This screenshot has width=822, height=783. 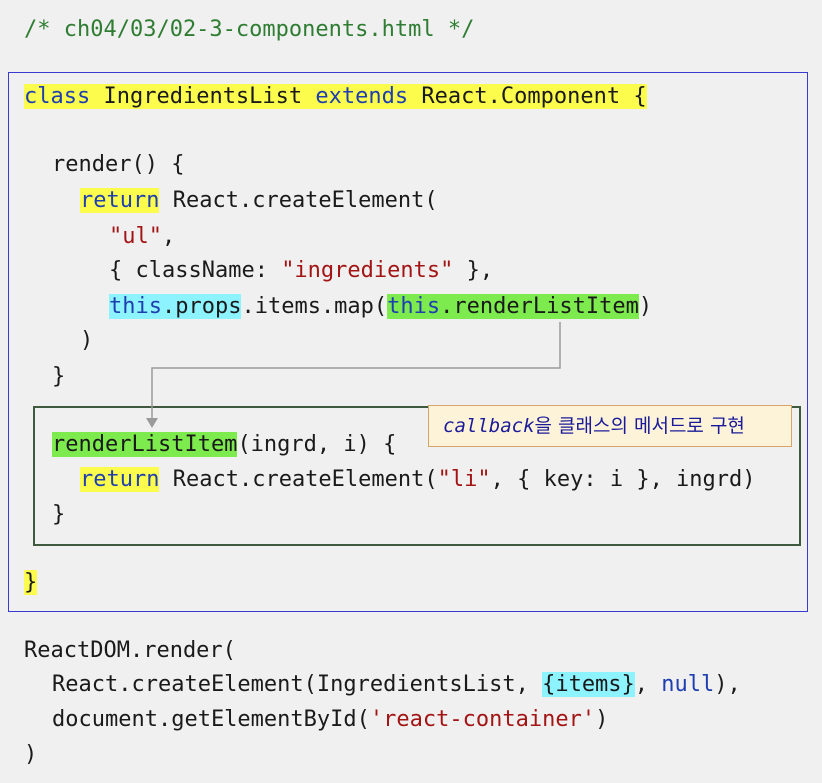 What do you see at coordinates (648, 684) in the screenshot?
I see `items-comma: ,` at bounding box center [648, 684].